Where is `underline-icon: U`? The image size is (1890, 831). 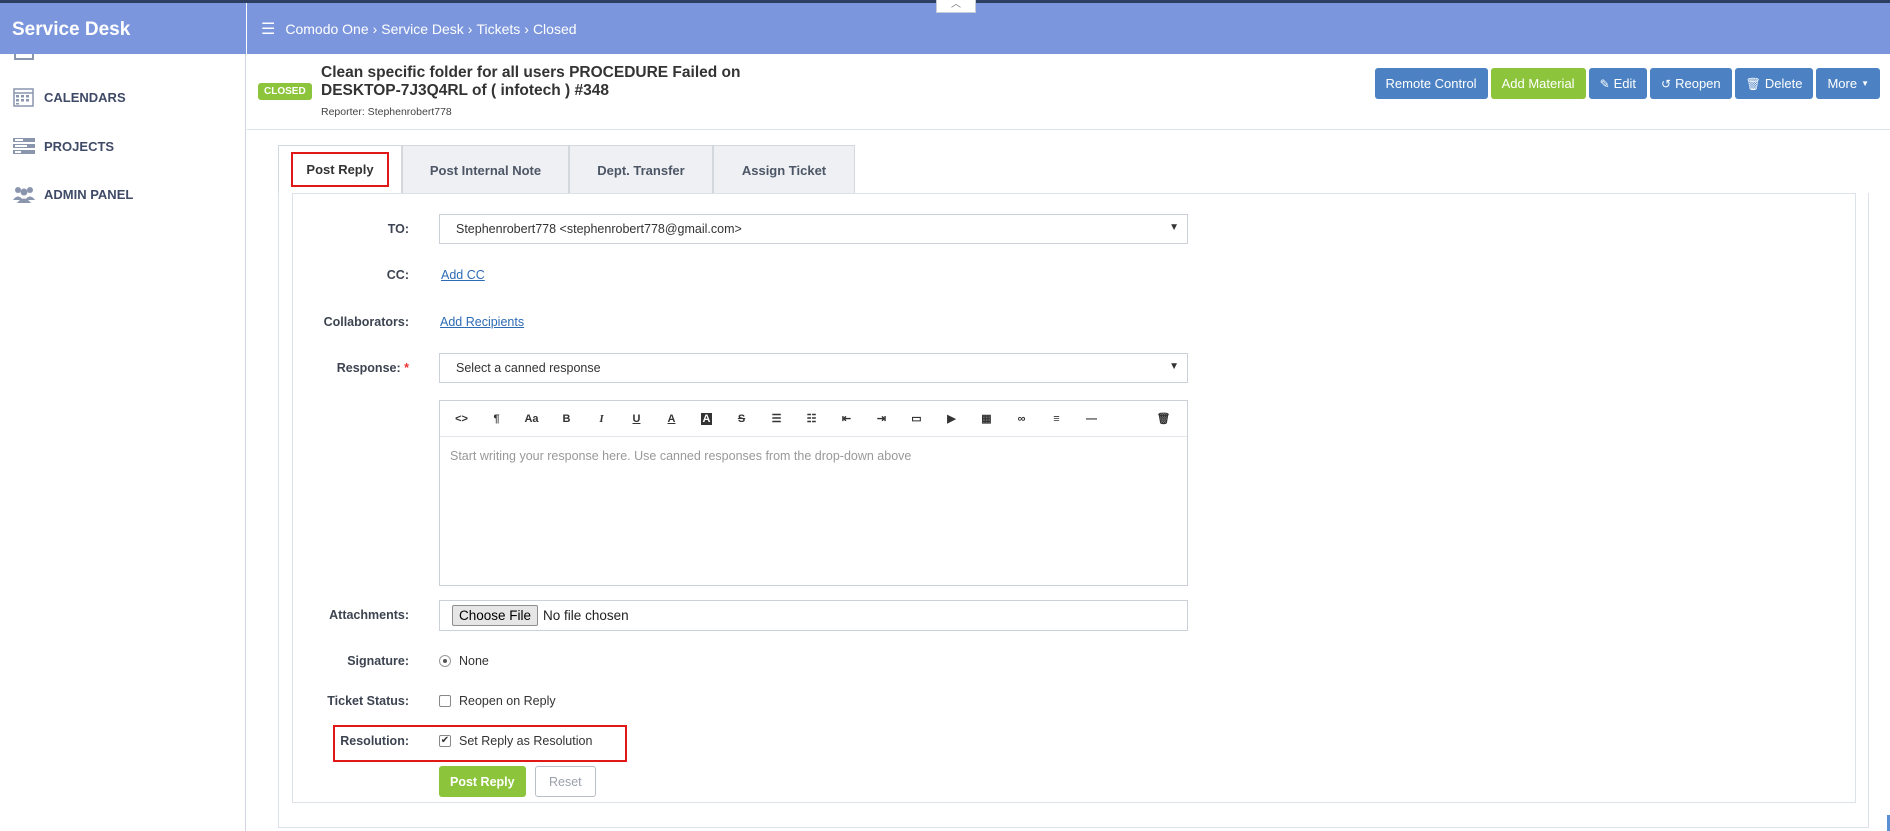
underline-icon: U is located at coordinates (636, 419).